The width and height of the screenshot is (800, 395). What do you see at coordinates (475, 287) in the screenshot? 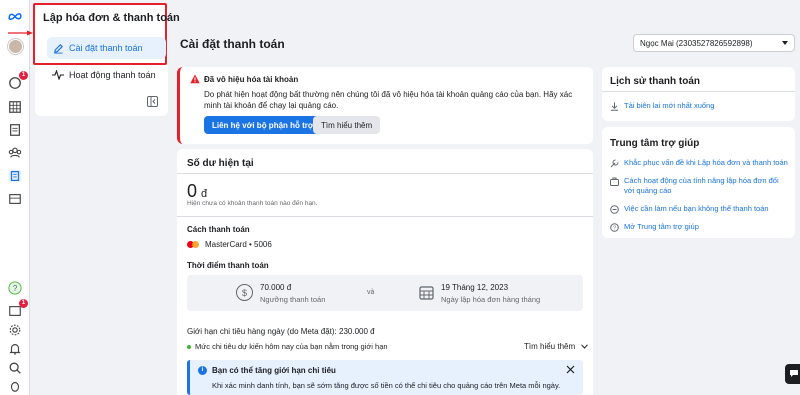
I see `billing-date: 19 Tháng 12, 2023` at bounding box center [475, 287].